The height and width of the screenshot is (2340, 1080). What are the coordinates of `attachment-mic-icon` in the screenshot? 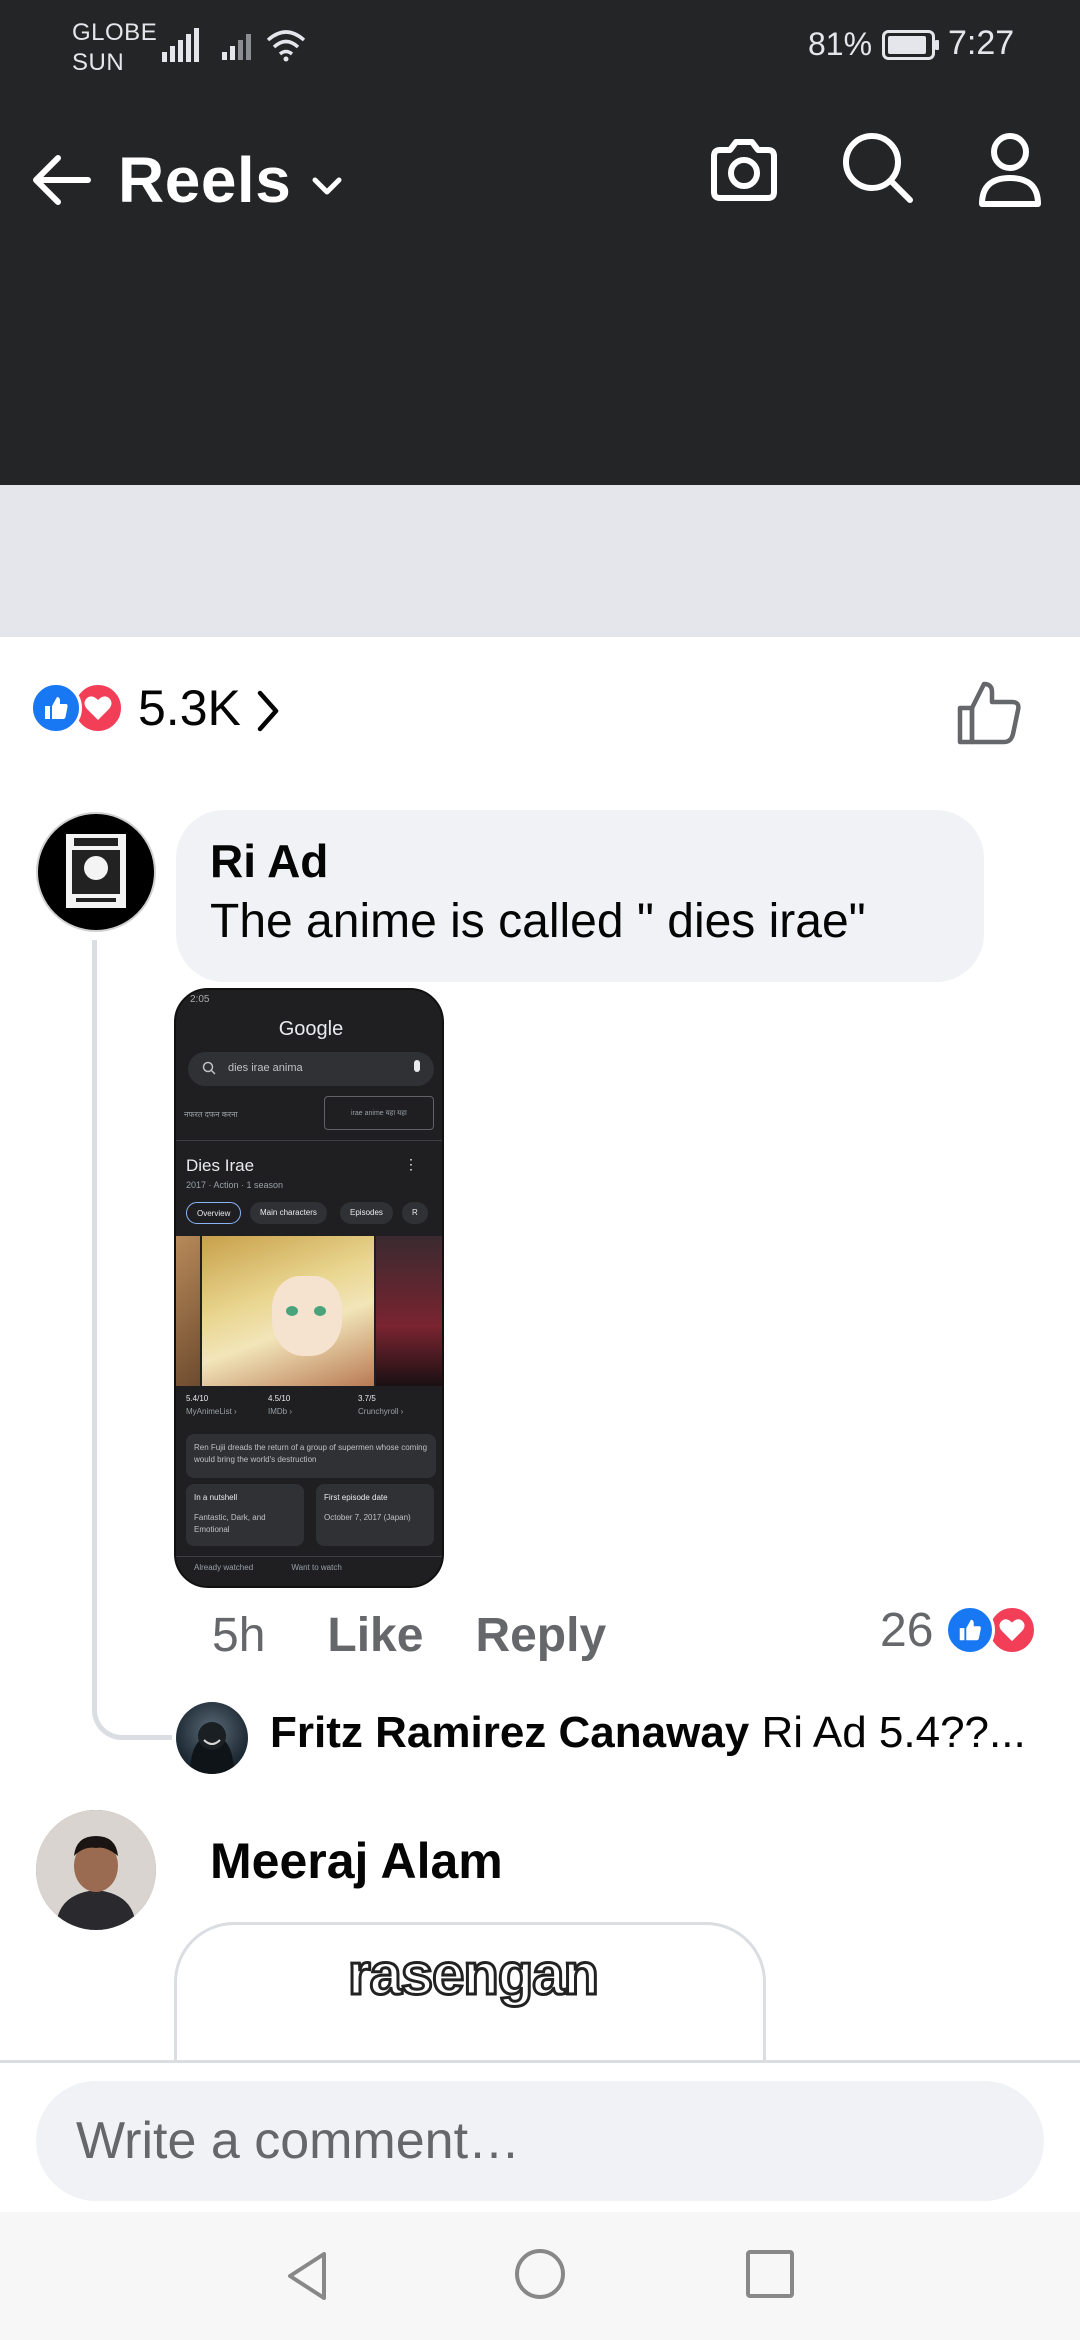 It's located at (417, 1066).